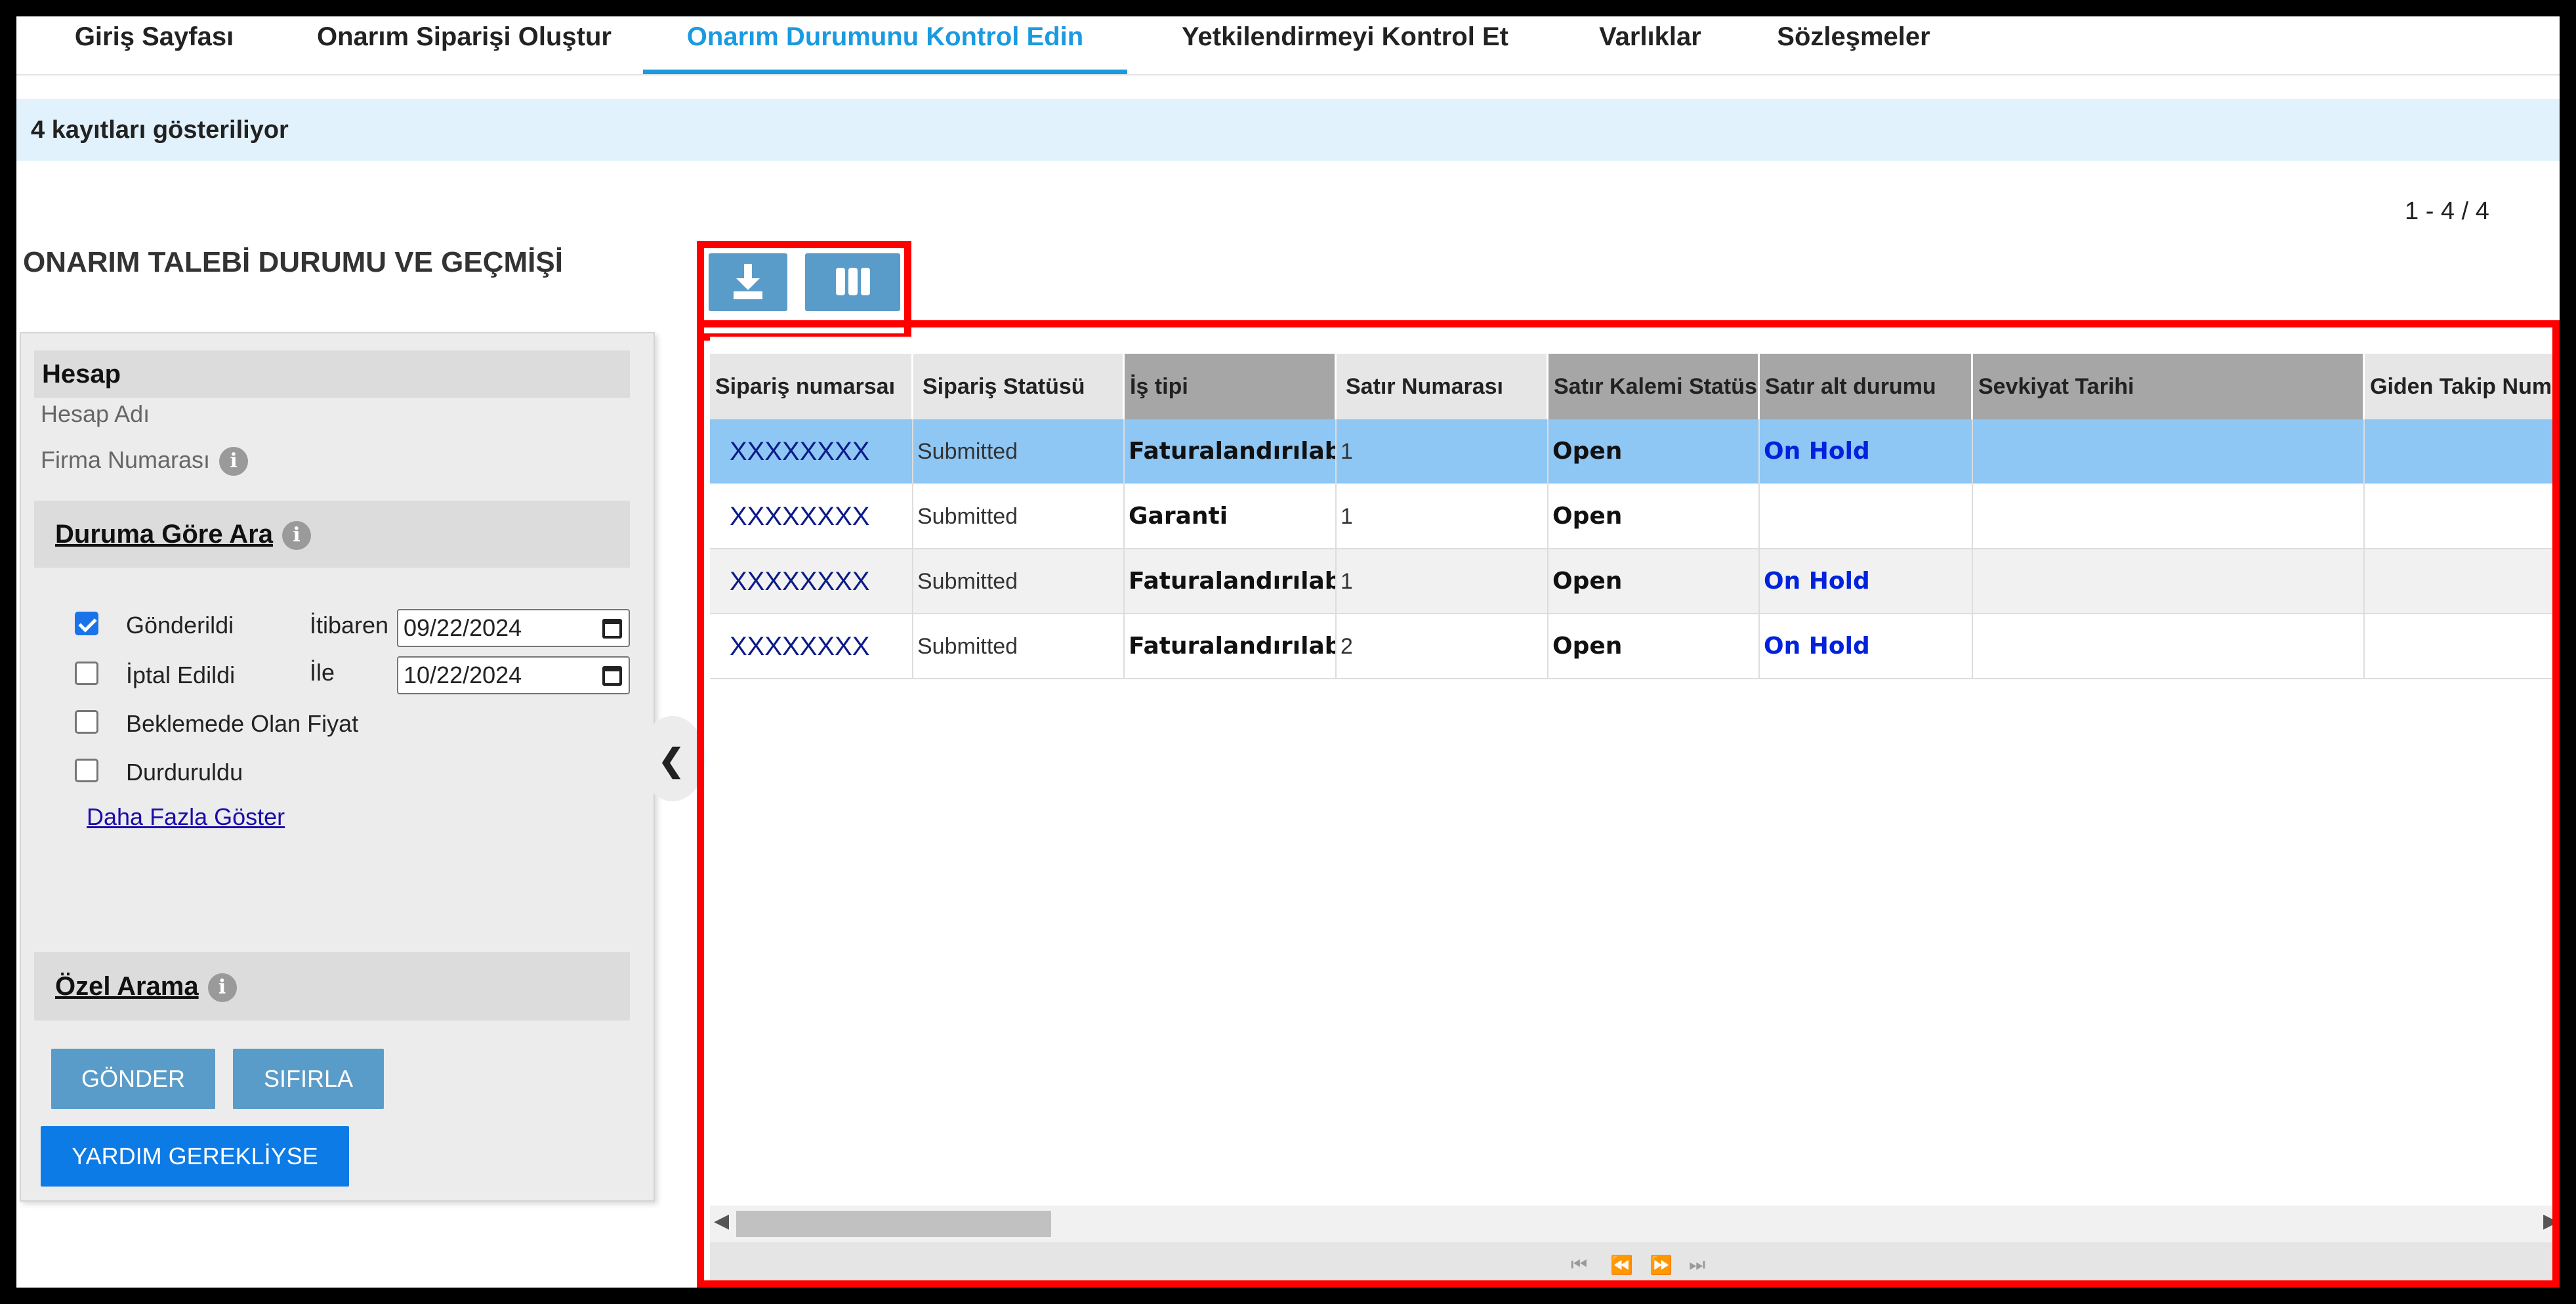 This screenshot has height=1304, width=2576. I want to click on help-button: YARDIM GEREKLİYSE, so click(195, 1156).